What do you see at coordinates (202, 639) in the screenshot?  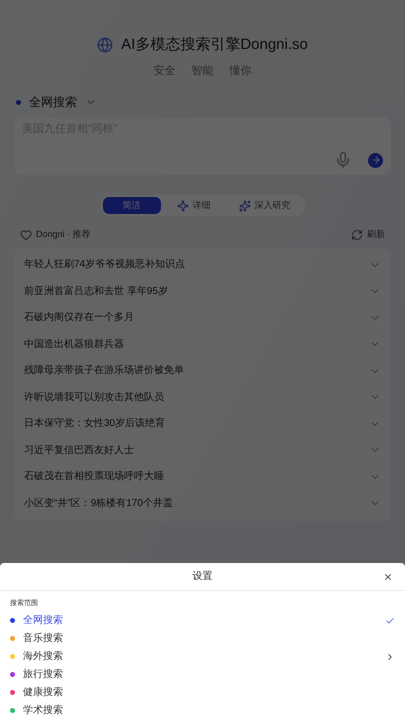 I see `scope-option: 音乐搜索` at bounding box center [202, 639].